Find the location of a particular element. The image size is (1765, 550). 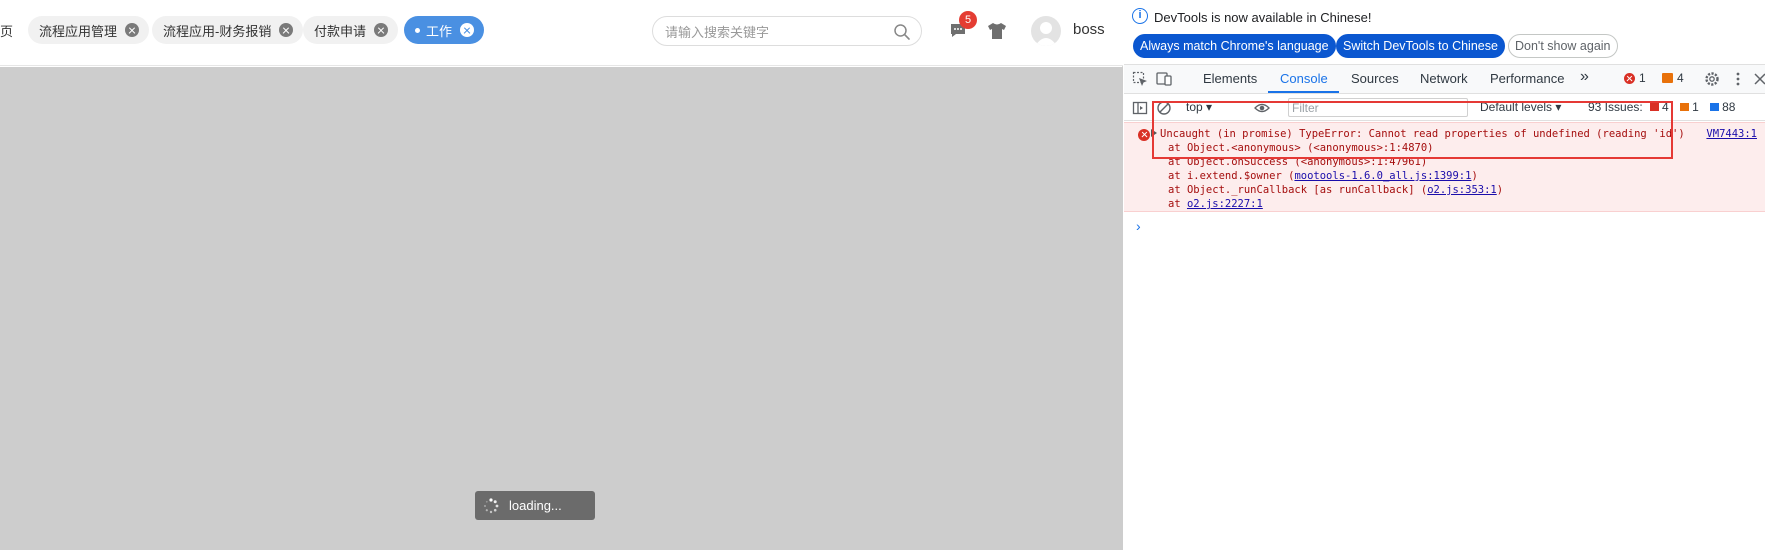

tab-network: Network is located at coordinates (1444, 78).